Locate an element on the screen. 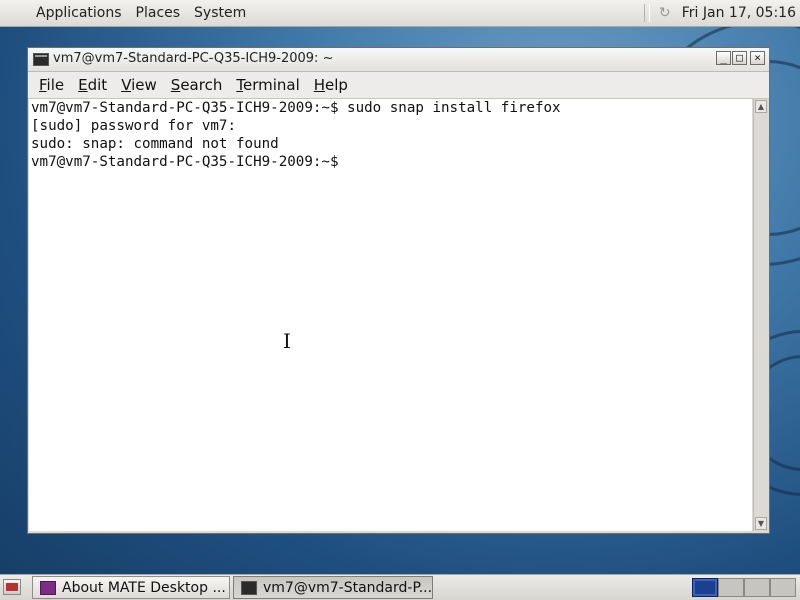 Image resolution: width=800 pixels, height=600 pixels. panel-tray: ↻ Fri Jan 17, 05:16 is located at coordinates (721, 13).